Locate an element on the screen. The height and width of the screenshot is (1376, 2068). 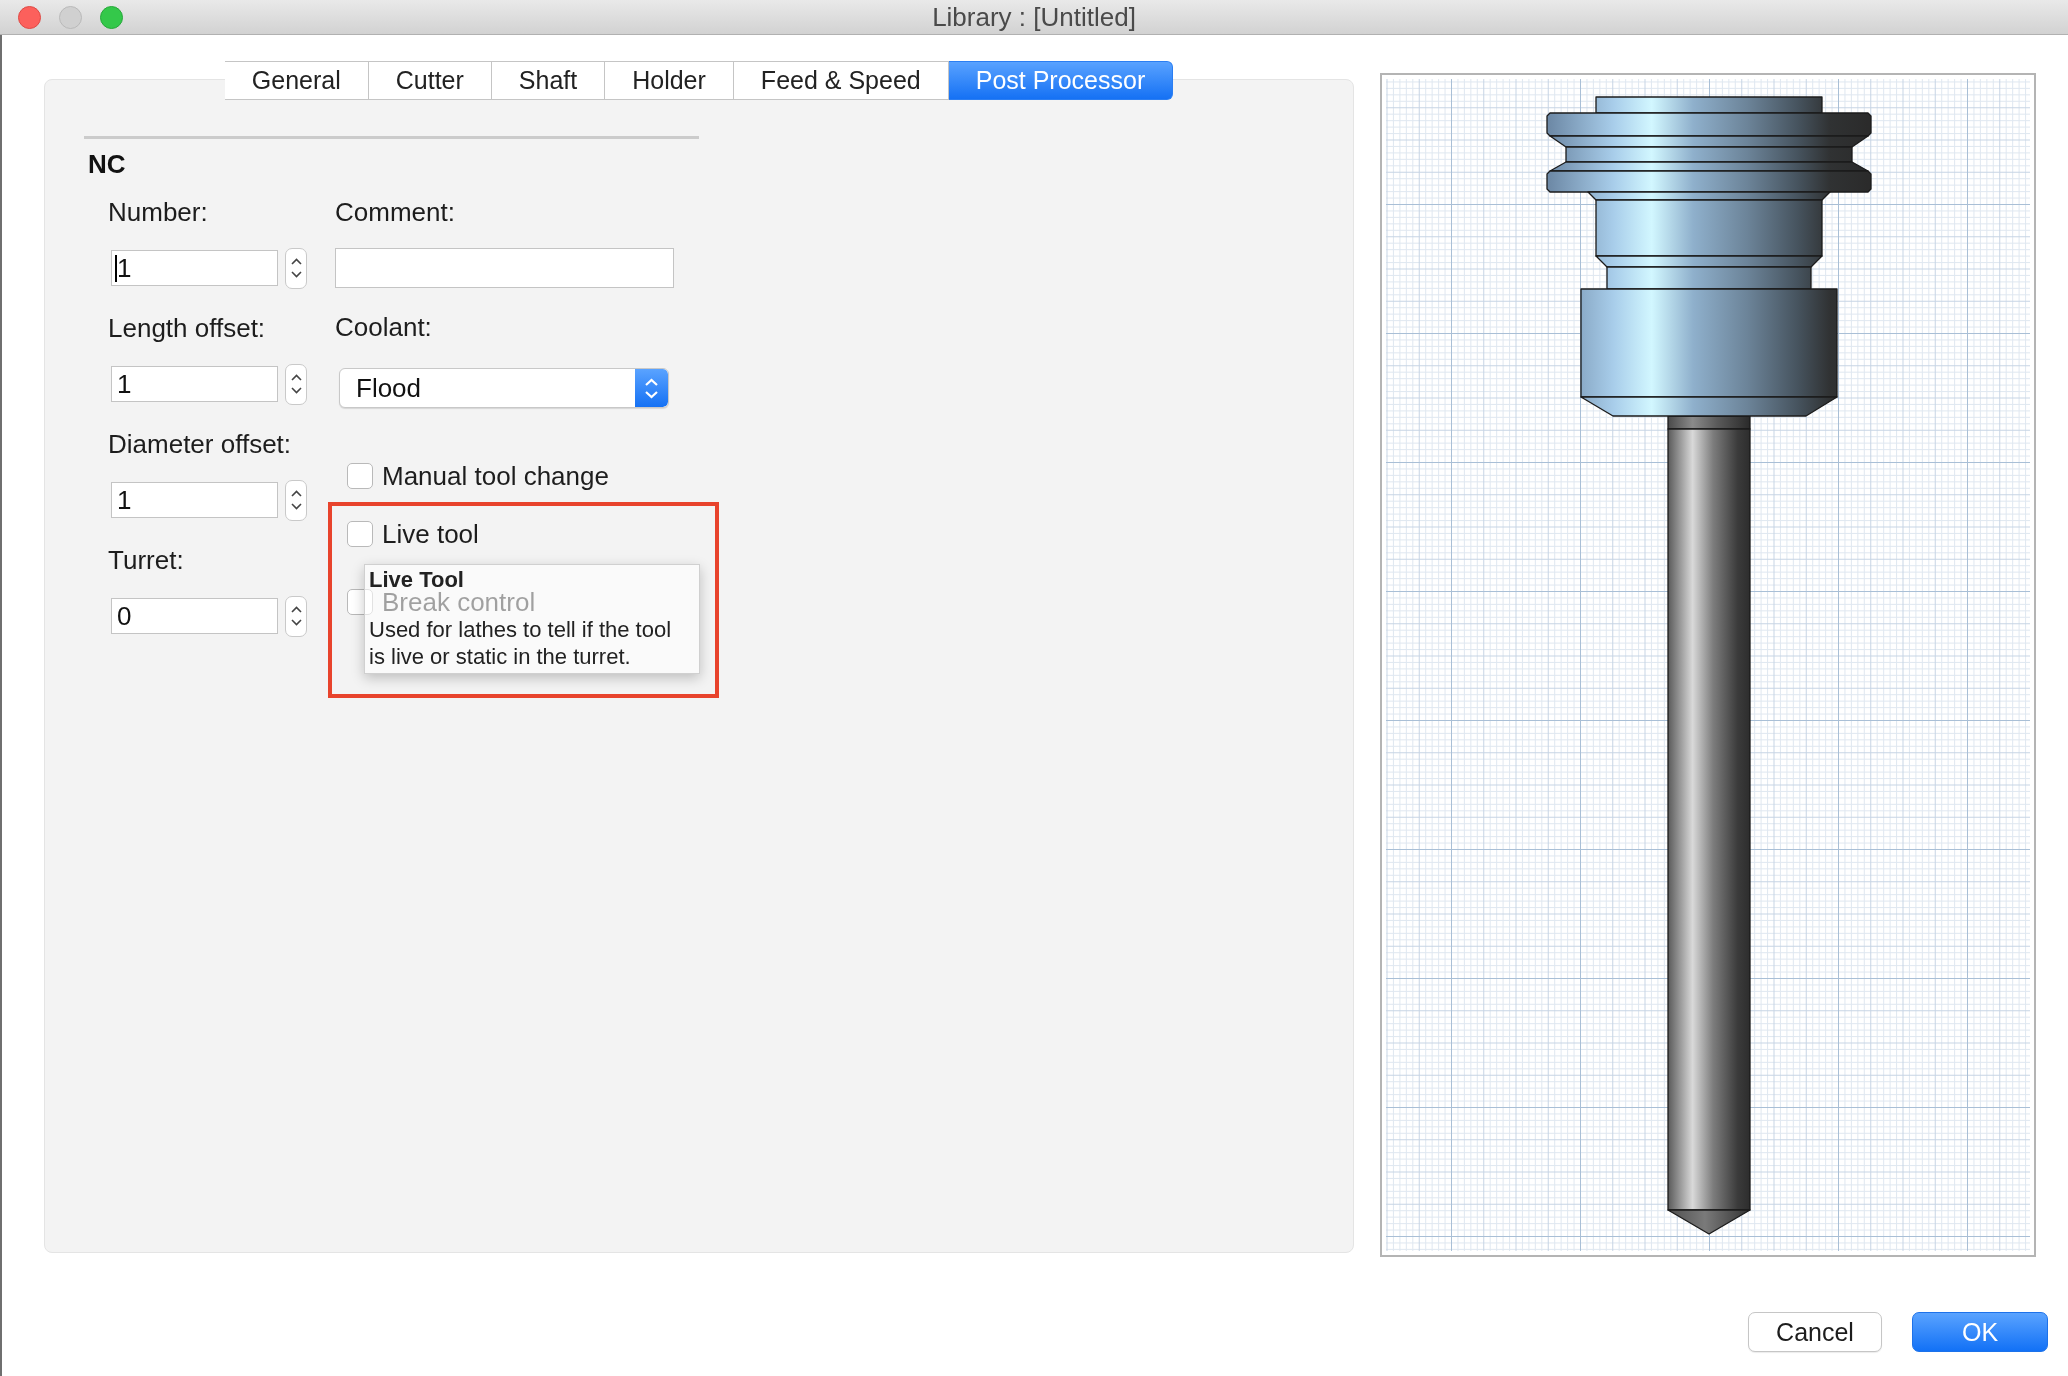
section-heading: NC is located at coordinates (107, 164).